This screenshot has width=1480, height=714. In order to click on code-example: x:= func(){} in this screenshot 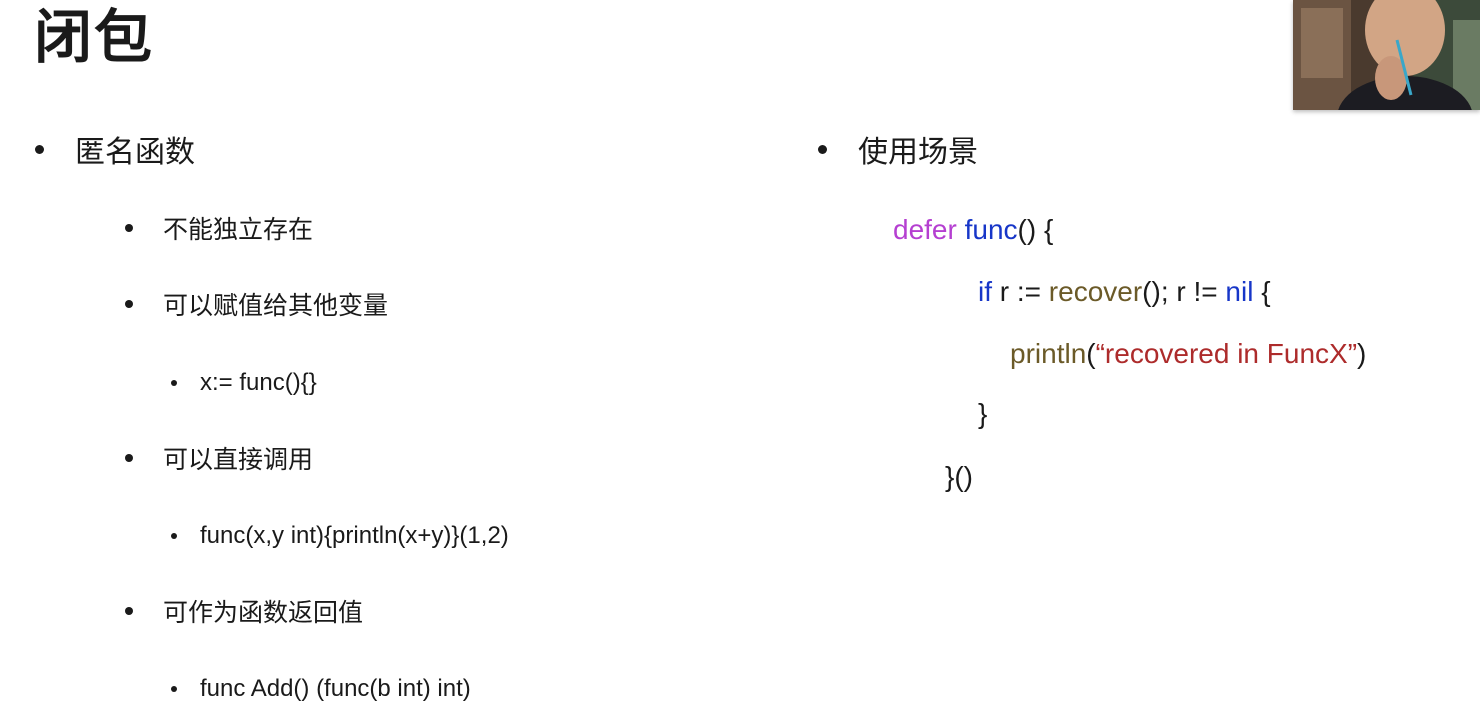, I will do `click(258, 382)`.